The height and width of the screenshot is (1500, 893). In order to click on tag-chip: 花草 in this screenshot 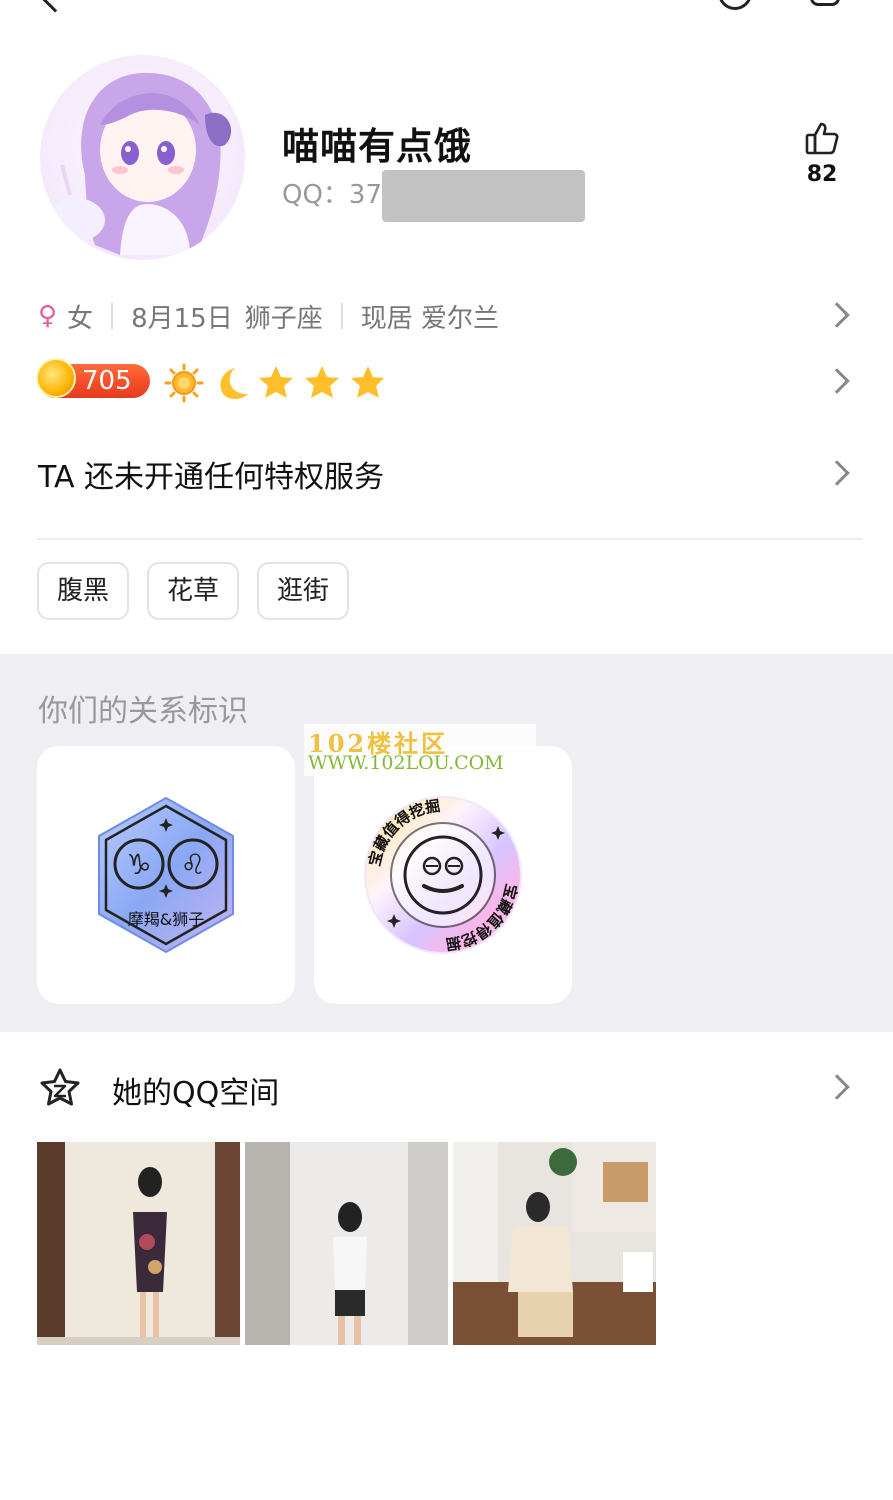, I will do `click(193, 591)`.